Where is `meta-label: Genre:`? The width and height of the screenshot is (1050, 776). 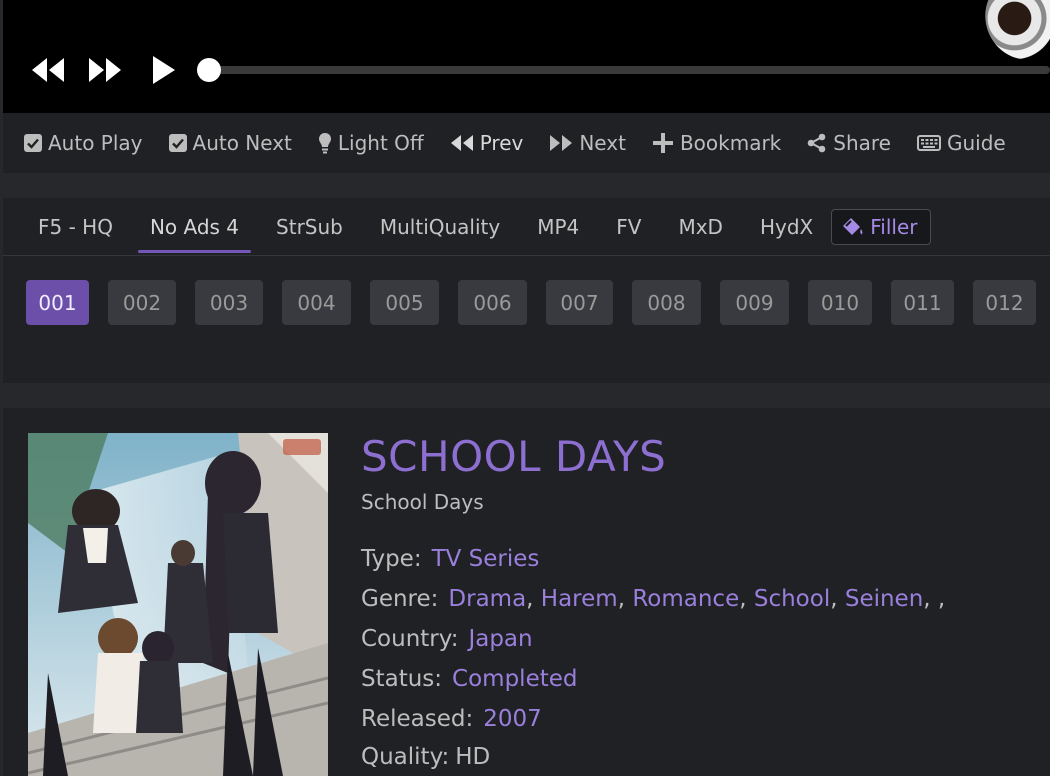 meta-label: Genre: is located at coordinates (400, 599).